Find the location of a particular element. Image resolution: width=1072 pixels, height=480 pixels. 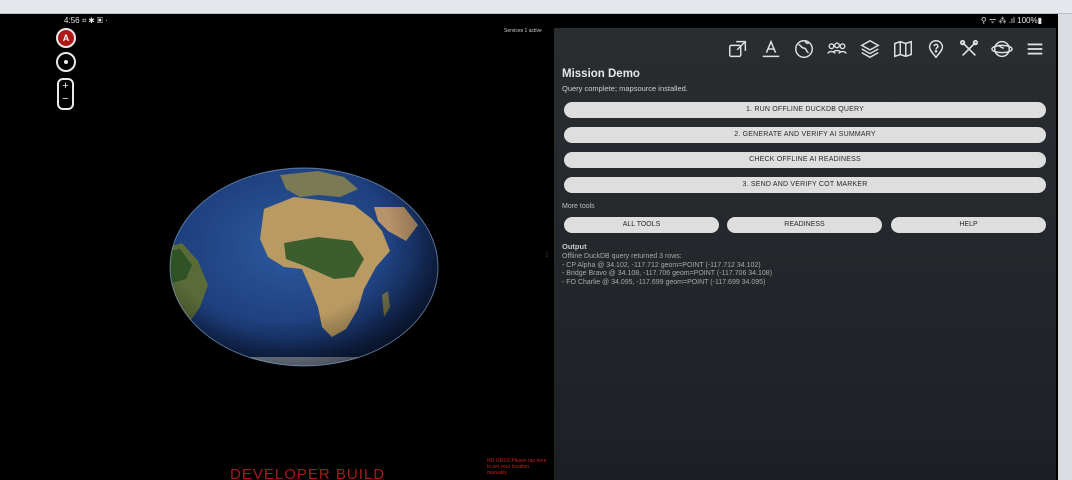

menu-icon is located at coordinates (1035, 49).